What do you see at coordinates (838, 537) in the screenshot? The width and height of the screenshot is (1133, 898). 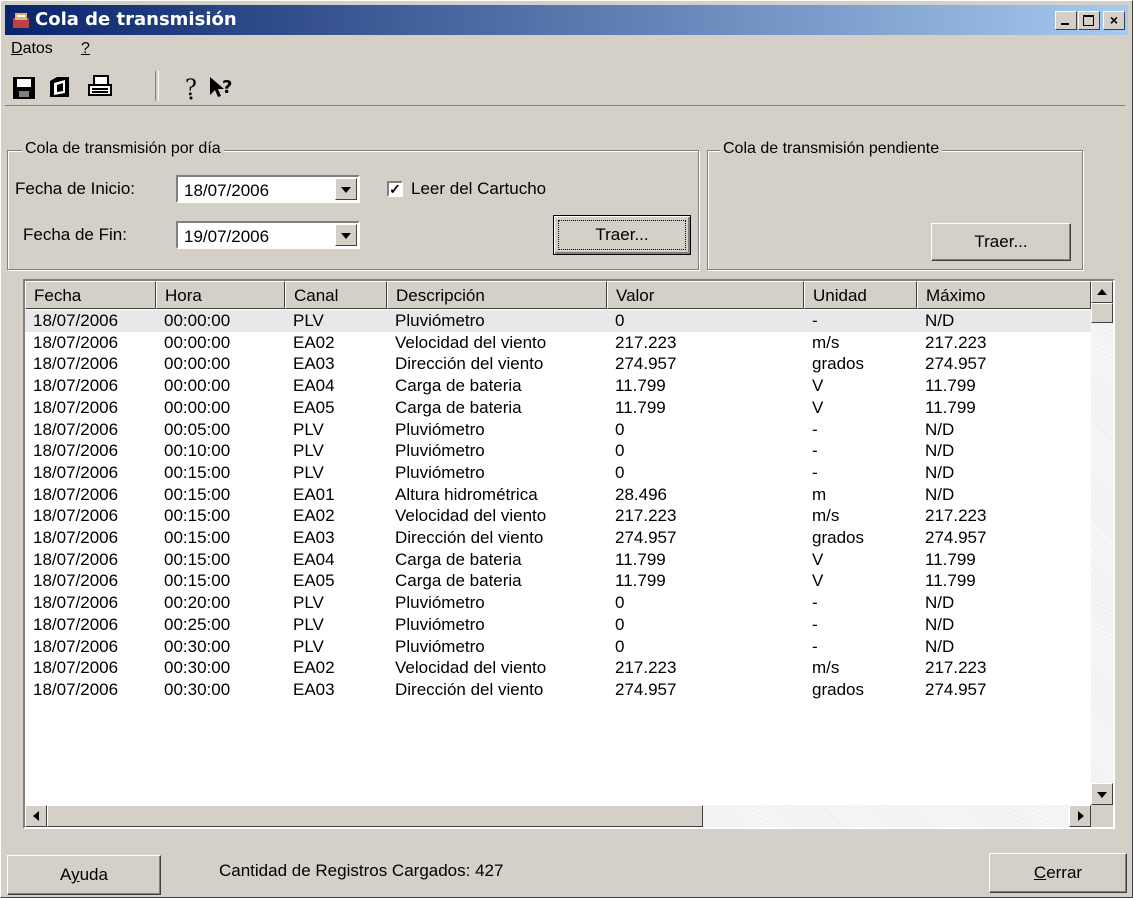 I see `cell-unidad: grados` at bounding box center [838, 537].